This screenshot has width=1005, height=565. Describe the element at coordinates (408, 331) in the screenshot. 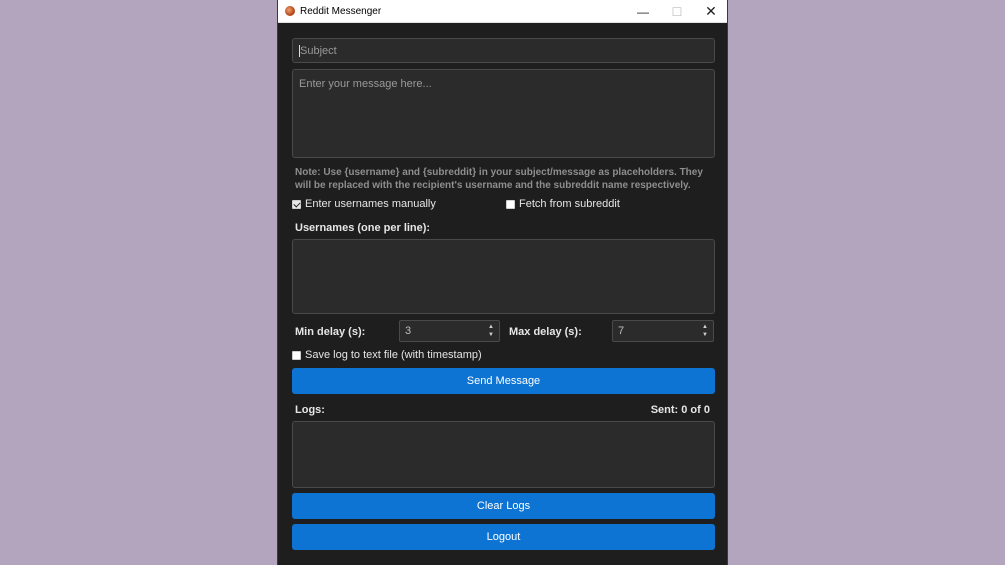

I see `min-delay-value: 3` at that location.